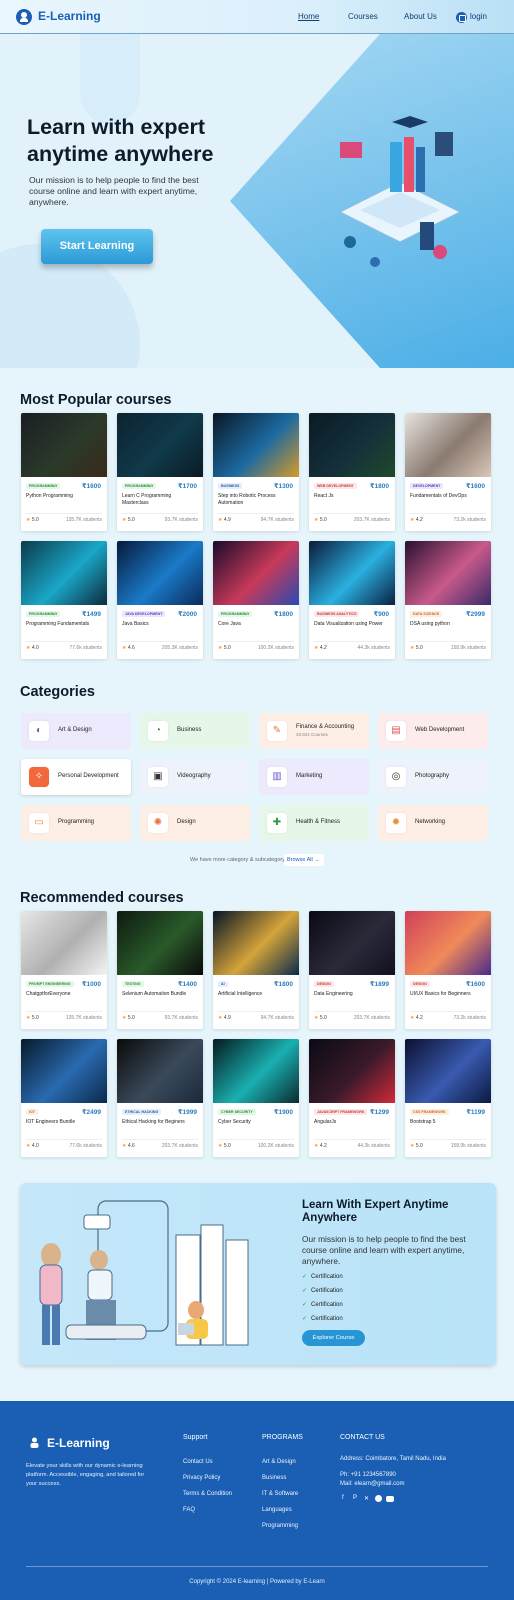 This screenshot has width=514, height=1600. What do you see at coordinates (320, 1018) in the screenshot?
I see `course-rating: ★ 5.0` at bounding box center [320, 1018].